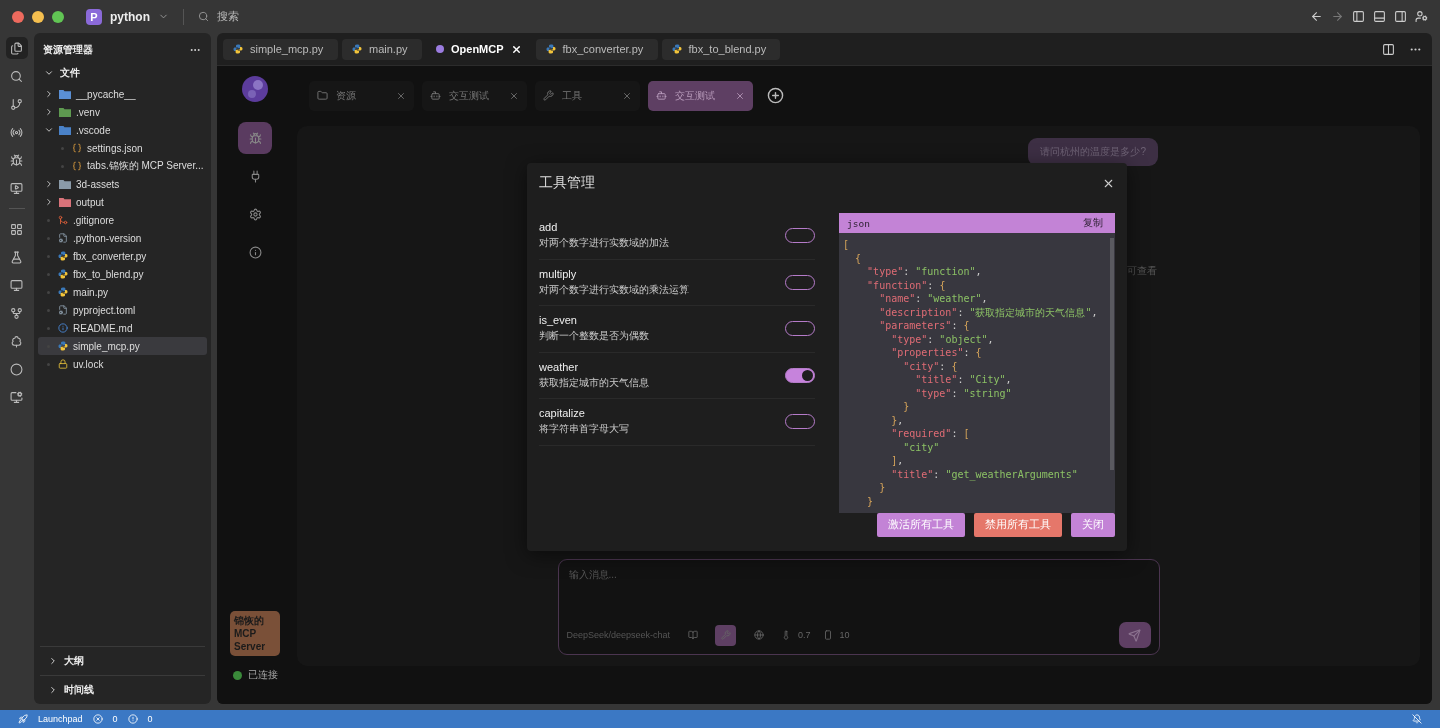  Describe the element at coordinates (255, 89) in the screenshot. I see `avatar-icon` at that location.